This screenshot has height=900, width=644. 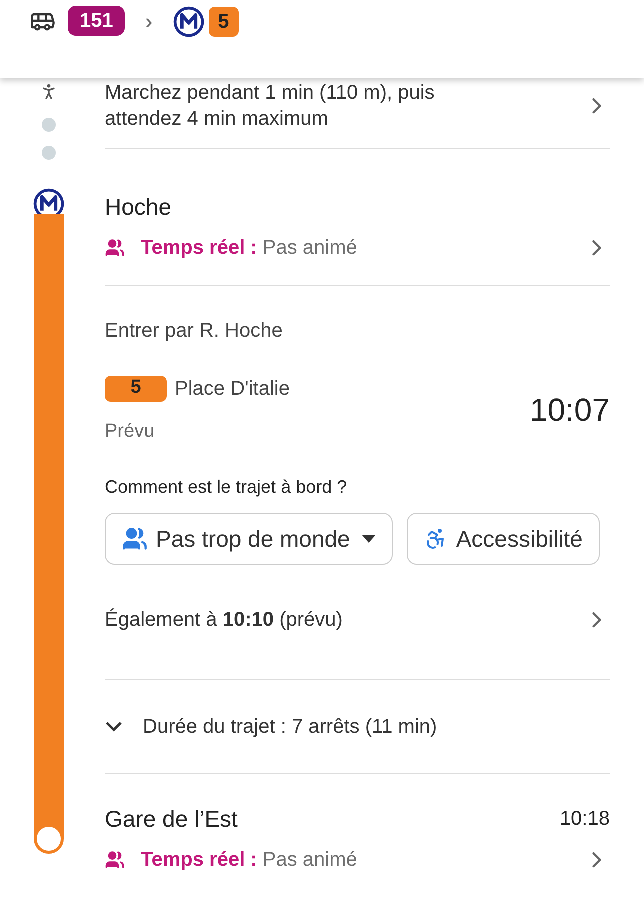 I want to click on stop-name: Gare de l’Est, so click(x=172, y=819).